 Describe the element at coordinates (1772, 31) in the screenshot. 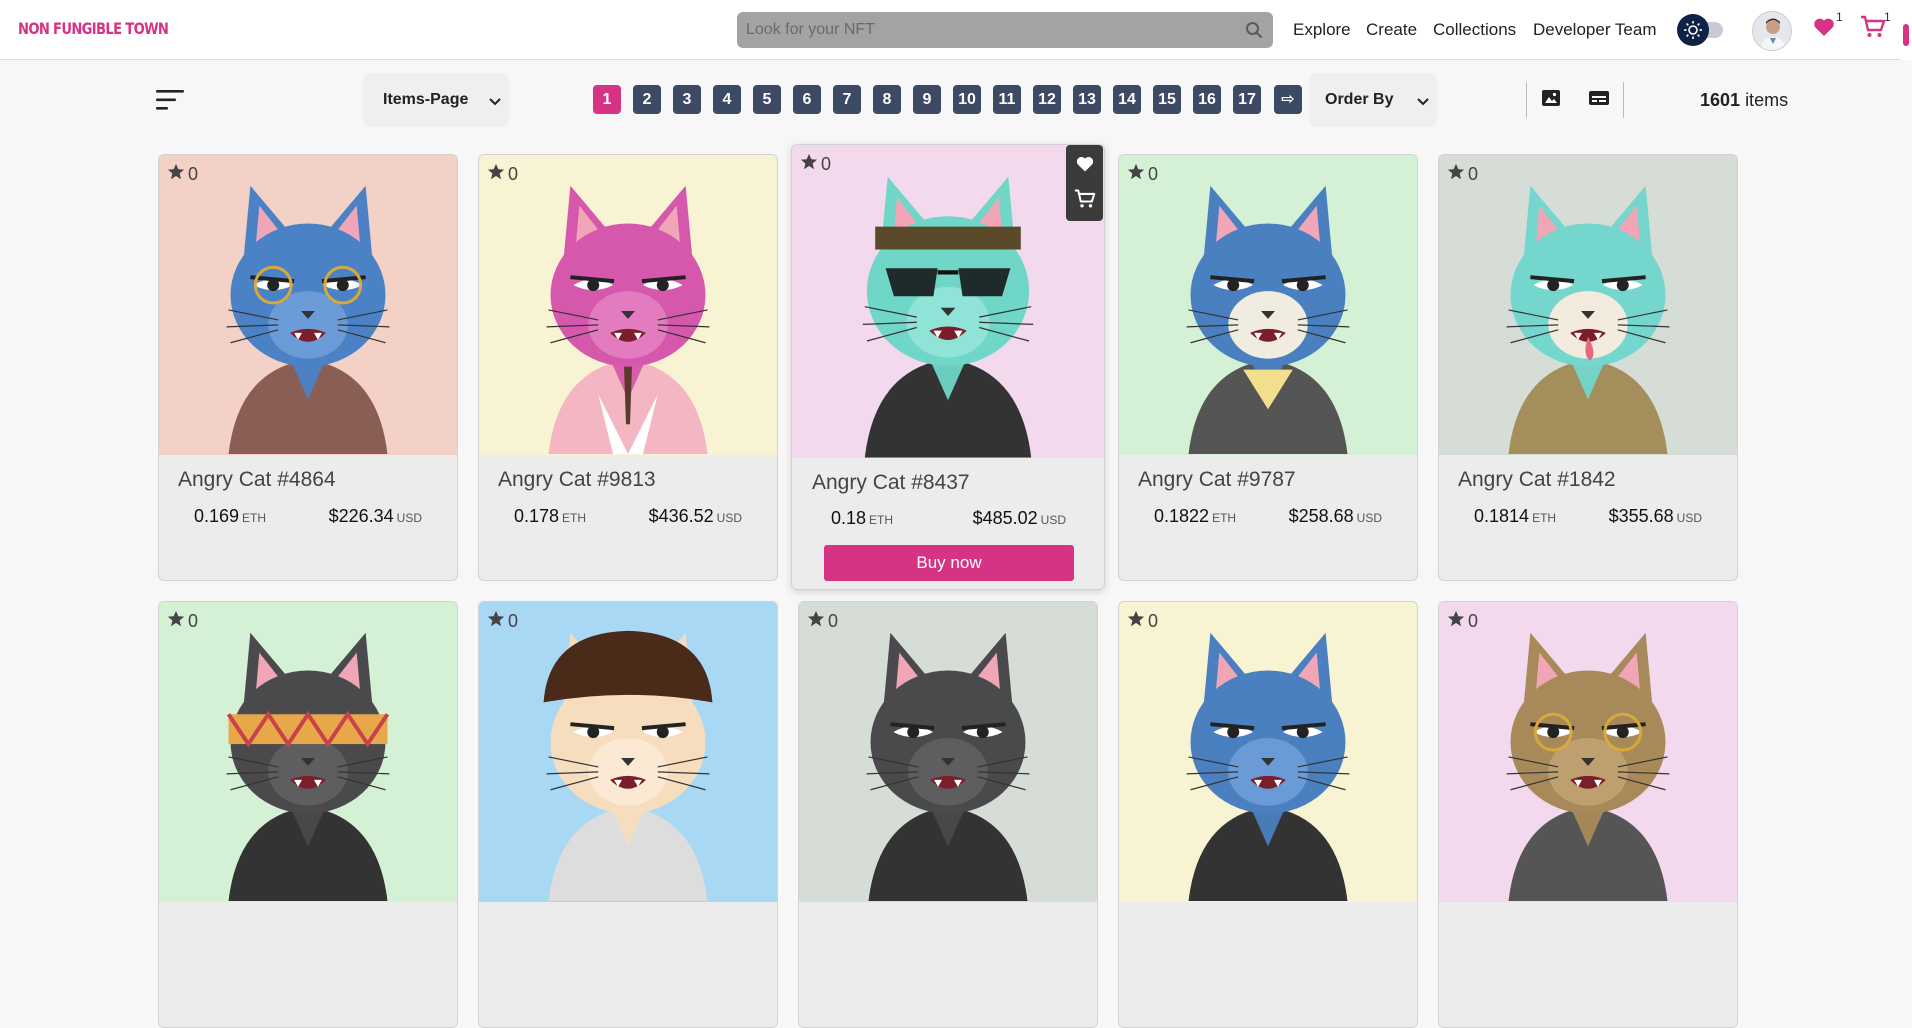

I see `user-avatar` at that location.